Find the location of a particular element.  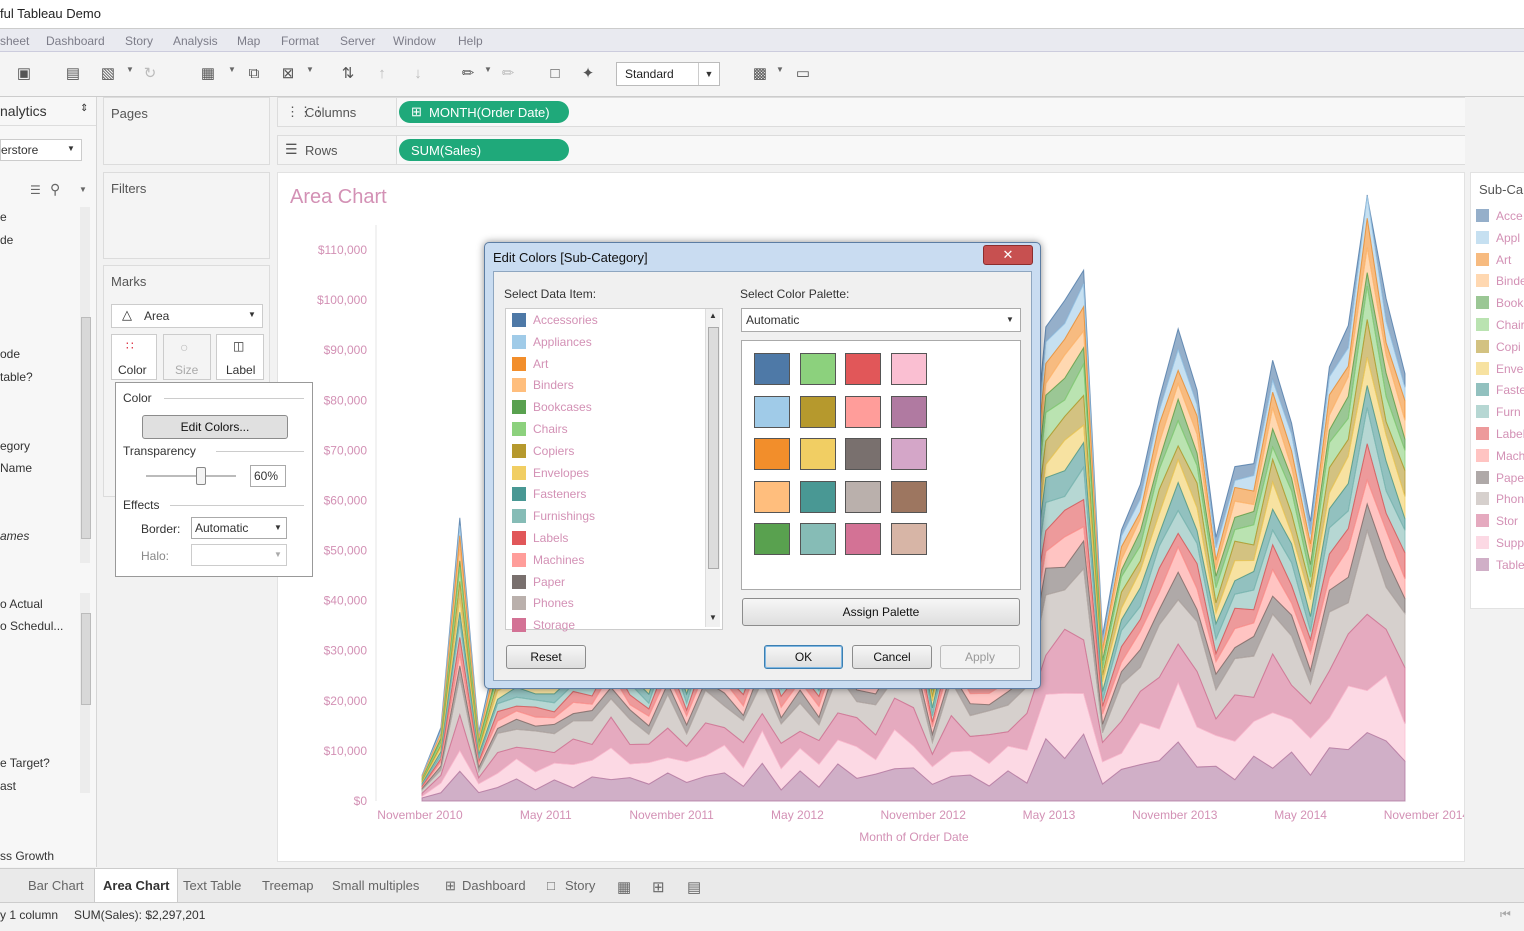

data-item: Bookcases is located at coordinates (606, 407).